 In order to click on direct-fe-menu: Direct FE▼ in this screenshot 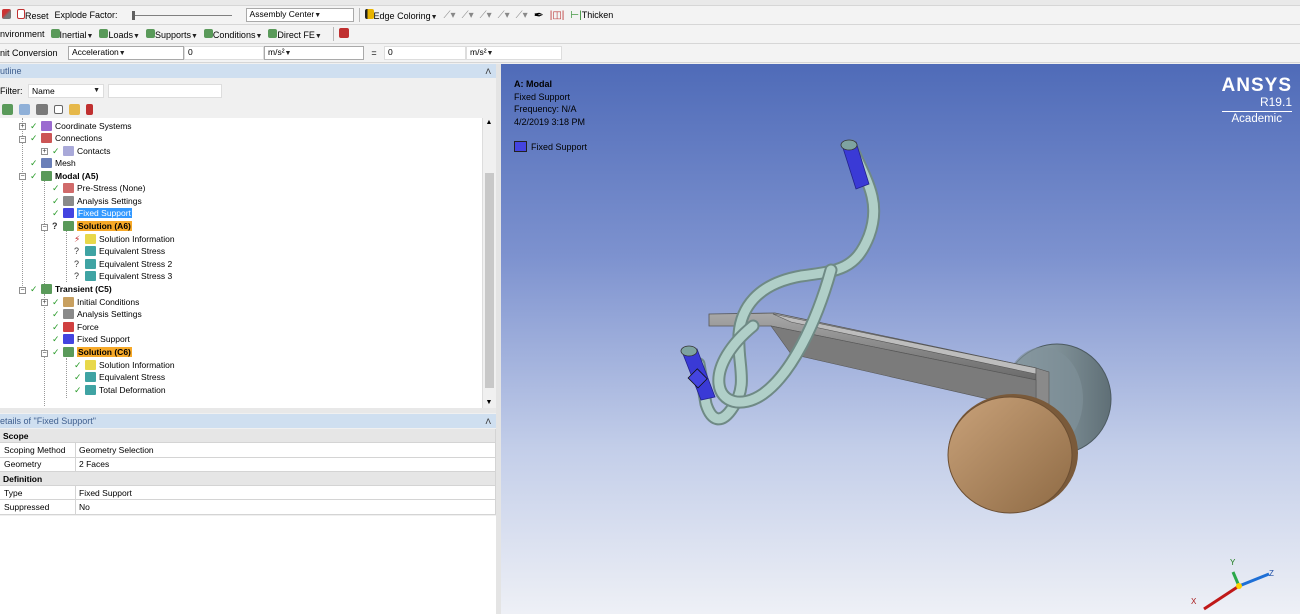, I will do `click(295, 34)`.